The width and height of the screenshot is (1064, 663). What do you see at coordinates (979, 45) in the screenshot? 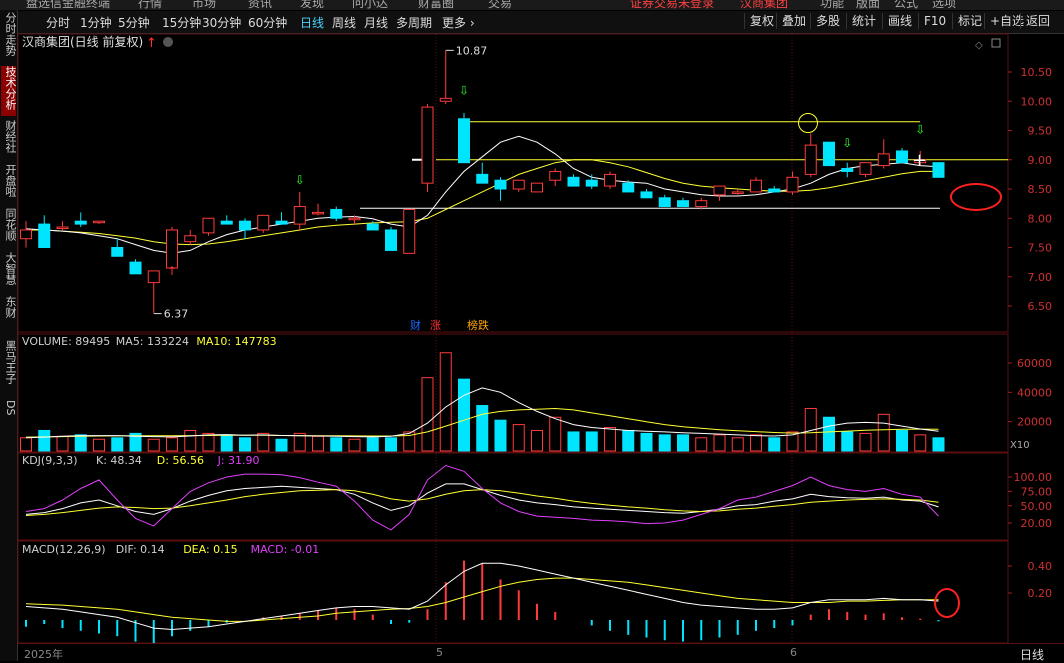
I see `diamond-icon: ◇` at bounding box center [979, 45].